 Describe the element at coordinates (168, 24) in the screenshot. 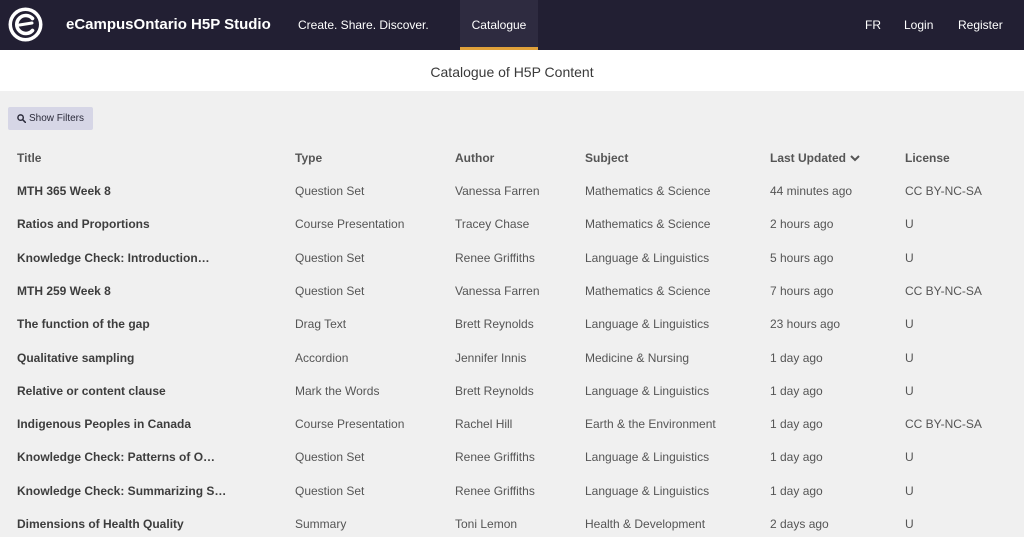

I see `brand-link: eCampusOntario H5P Studio` at that location.